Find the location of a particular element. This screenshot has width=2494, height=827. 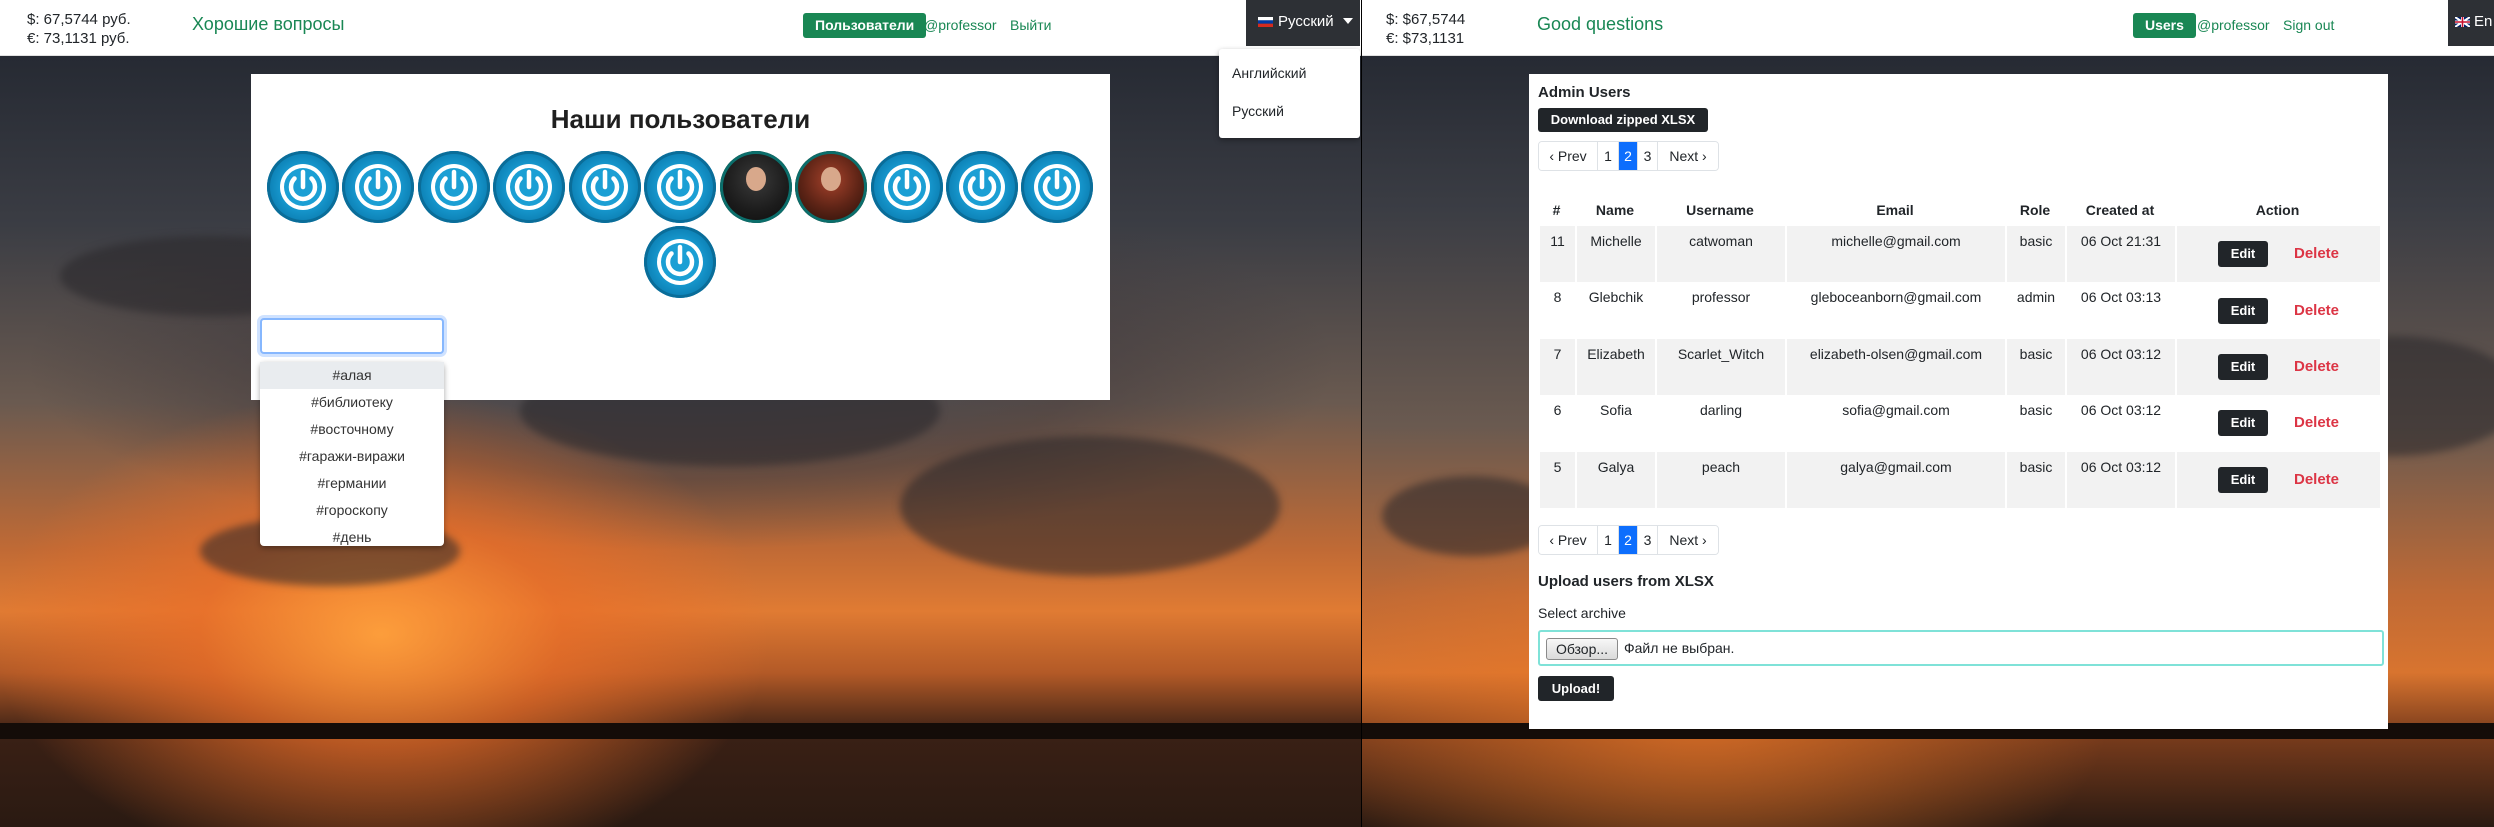

suggestion-item: #гаражи-виражи is located at coordinates (352, 456).